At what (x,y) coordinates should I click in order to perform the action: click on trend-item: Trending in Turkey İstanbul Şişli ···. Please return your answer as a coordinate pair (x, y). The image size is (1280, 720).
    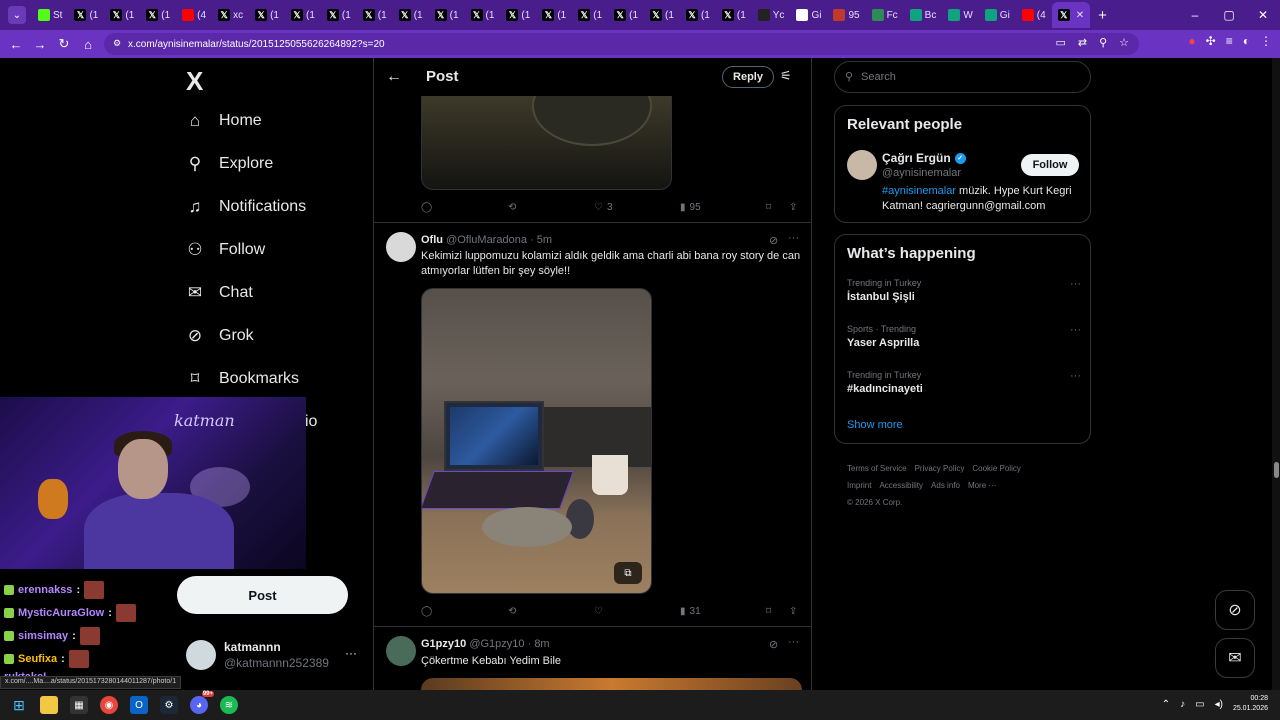
    Looking at the image, I should click on (964, 290).